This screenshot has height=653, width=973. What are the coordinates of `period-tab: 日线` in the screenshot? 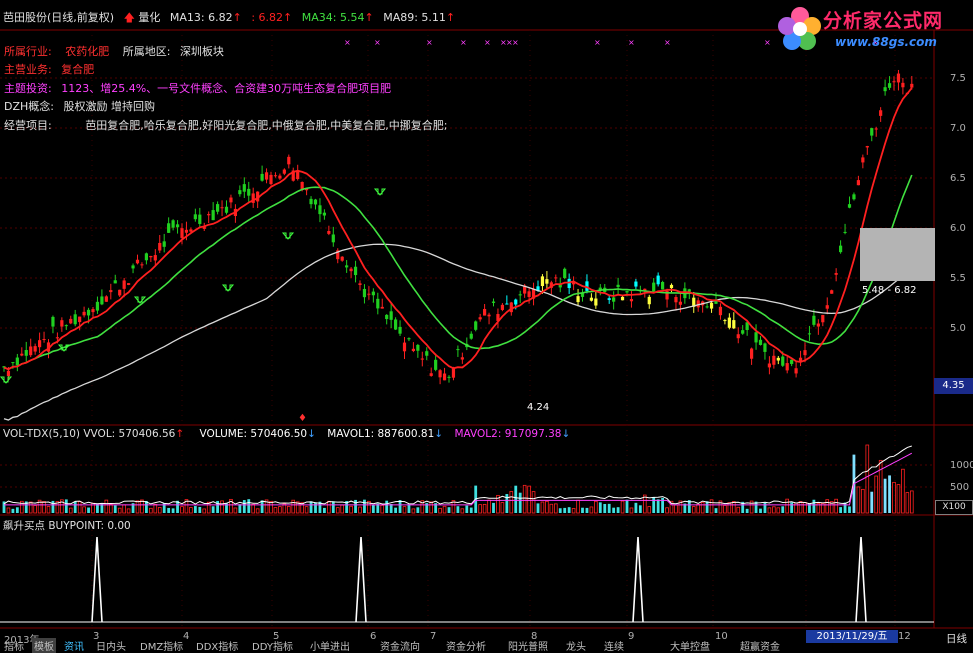 It's located at (956, 638).